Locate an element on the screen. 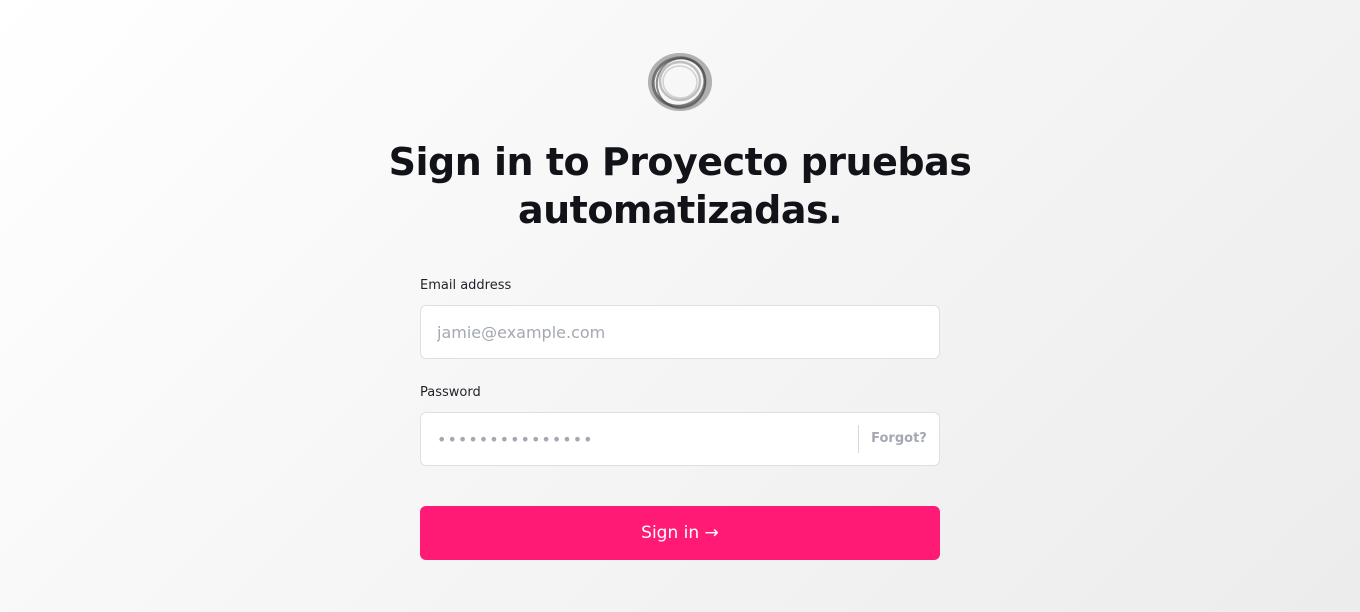 The width and height of the screenshot is (1360, 612). email-label: Email address is located at coordinates (466, 285).